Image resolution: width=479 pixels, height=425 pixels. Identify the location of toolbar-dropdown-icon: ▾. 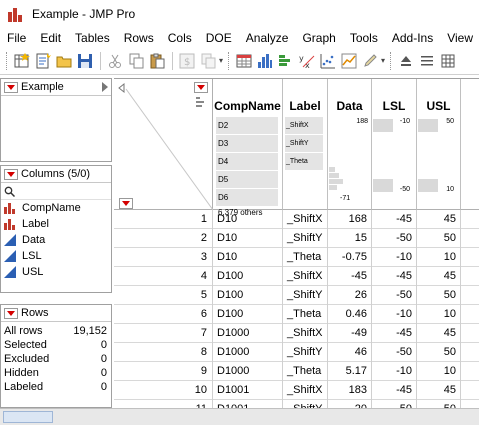
(221, 60).